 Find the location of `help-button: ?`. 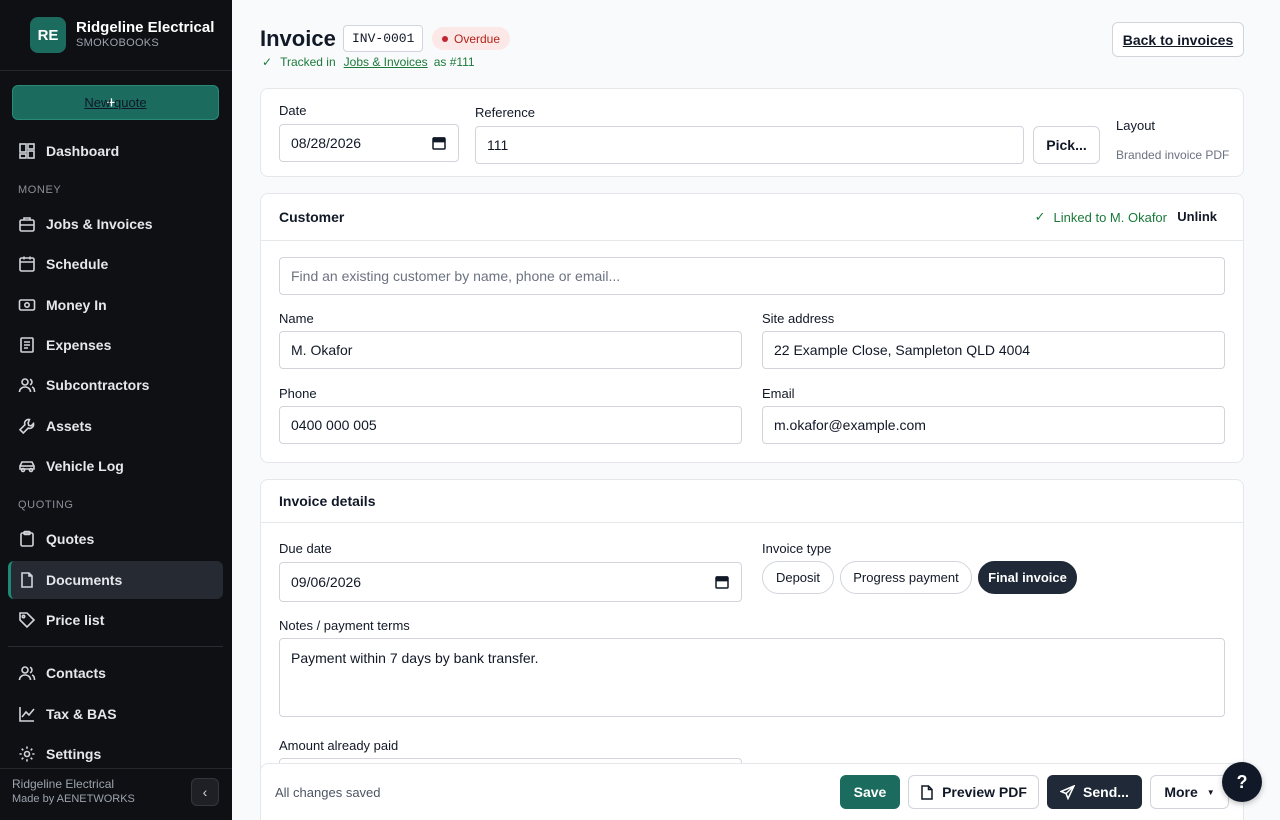

help-button: ? is located at coordinates (1242, 782).